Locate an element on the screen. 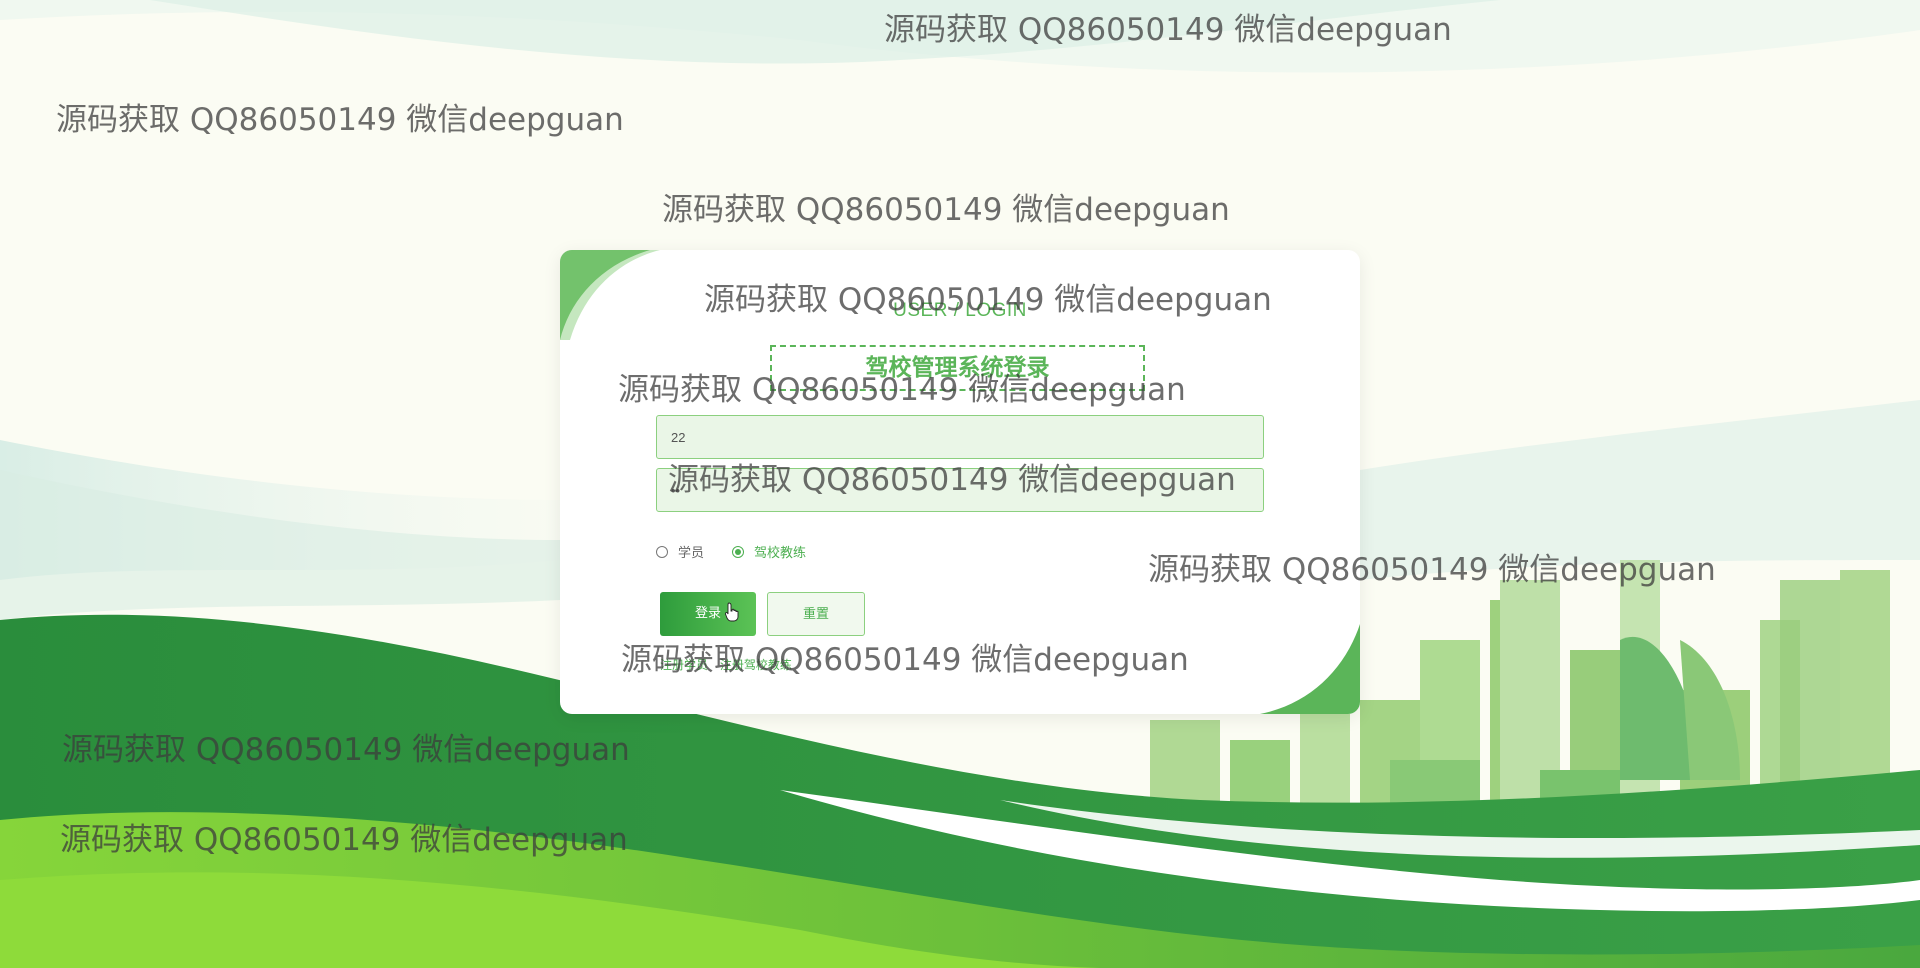 The image size is (1920, 968). radio-unchecked-icon is located at coordinates (662, 551).